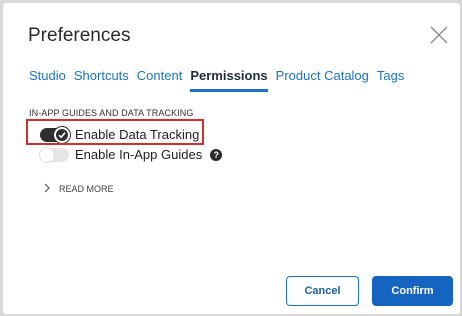  What do you see at coordinates (47, 81) in the screenshot?
I see `tab-studio: Studio` at bounding box center [47, 81].